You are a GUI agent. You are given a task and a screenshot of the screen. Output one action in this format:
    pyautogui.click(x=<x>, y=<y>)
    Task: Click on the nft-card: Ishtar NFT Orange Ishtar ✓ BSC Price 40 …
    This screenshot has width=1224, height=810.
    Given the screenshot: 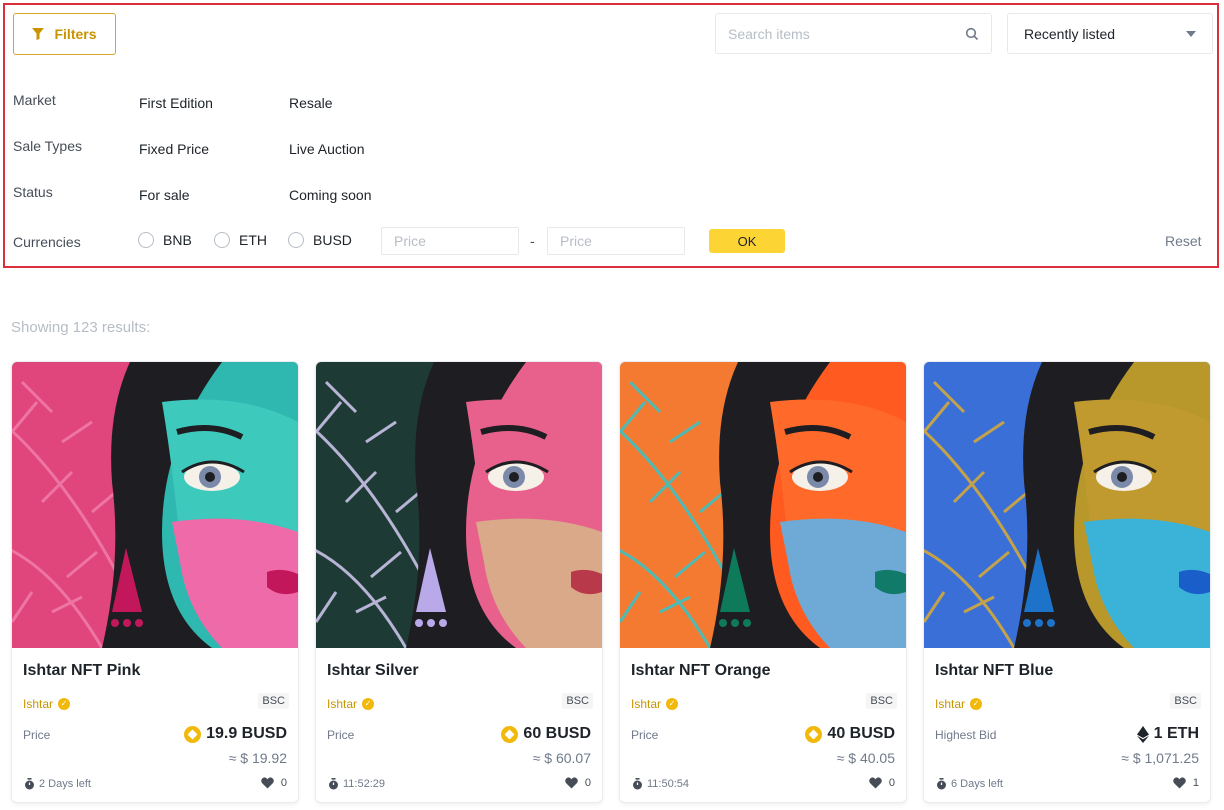 What is the action you would take?
    pyautogui.click(x=763, y=582)
    